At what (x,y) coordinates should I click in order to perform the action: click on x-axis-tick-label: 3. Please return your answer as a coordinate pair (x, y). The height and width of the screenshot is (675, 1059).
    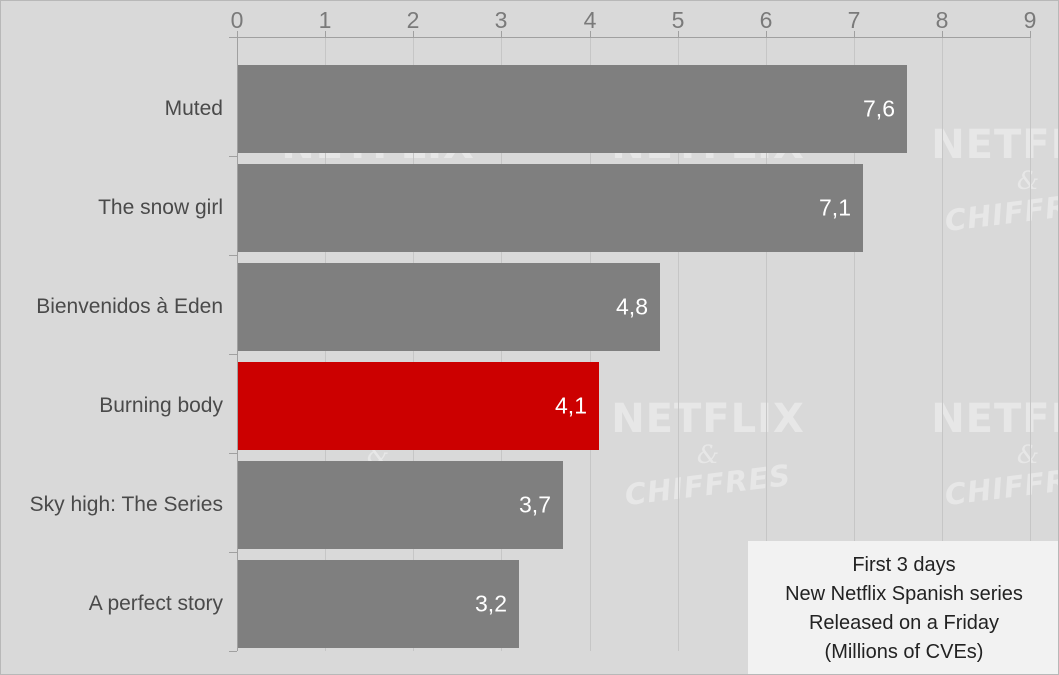
    Looking at the image, I should click on (501, 20).